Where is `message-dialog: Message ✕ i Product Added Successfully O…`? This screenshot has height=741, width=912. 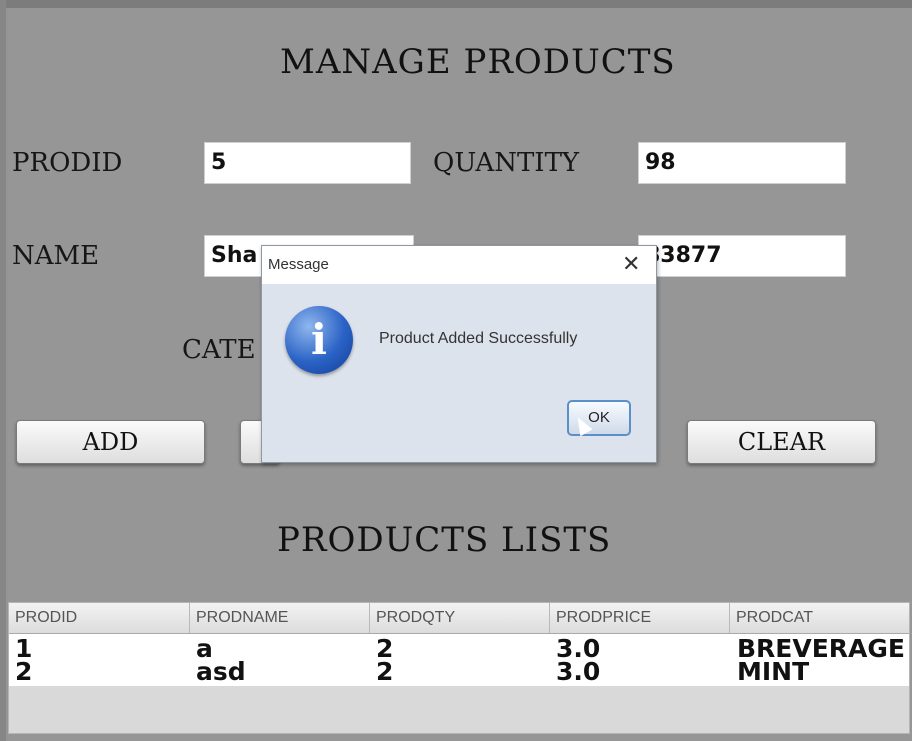
message-dialog: Message ✕ i Product Added Successfully O… is located at coordinates (459, 354).